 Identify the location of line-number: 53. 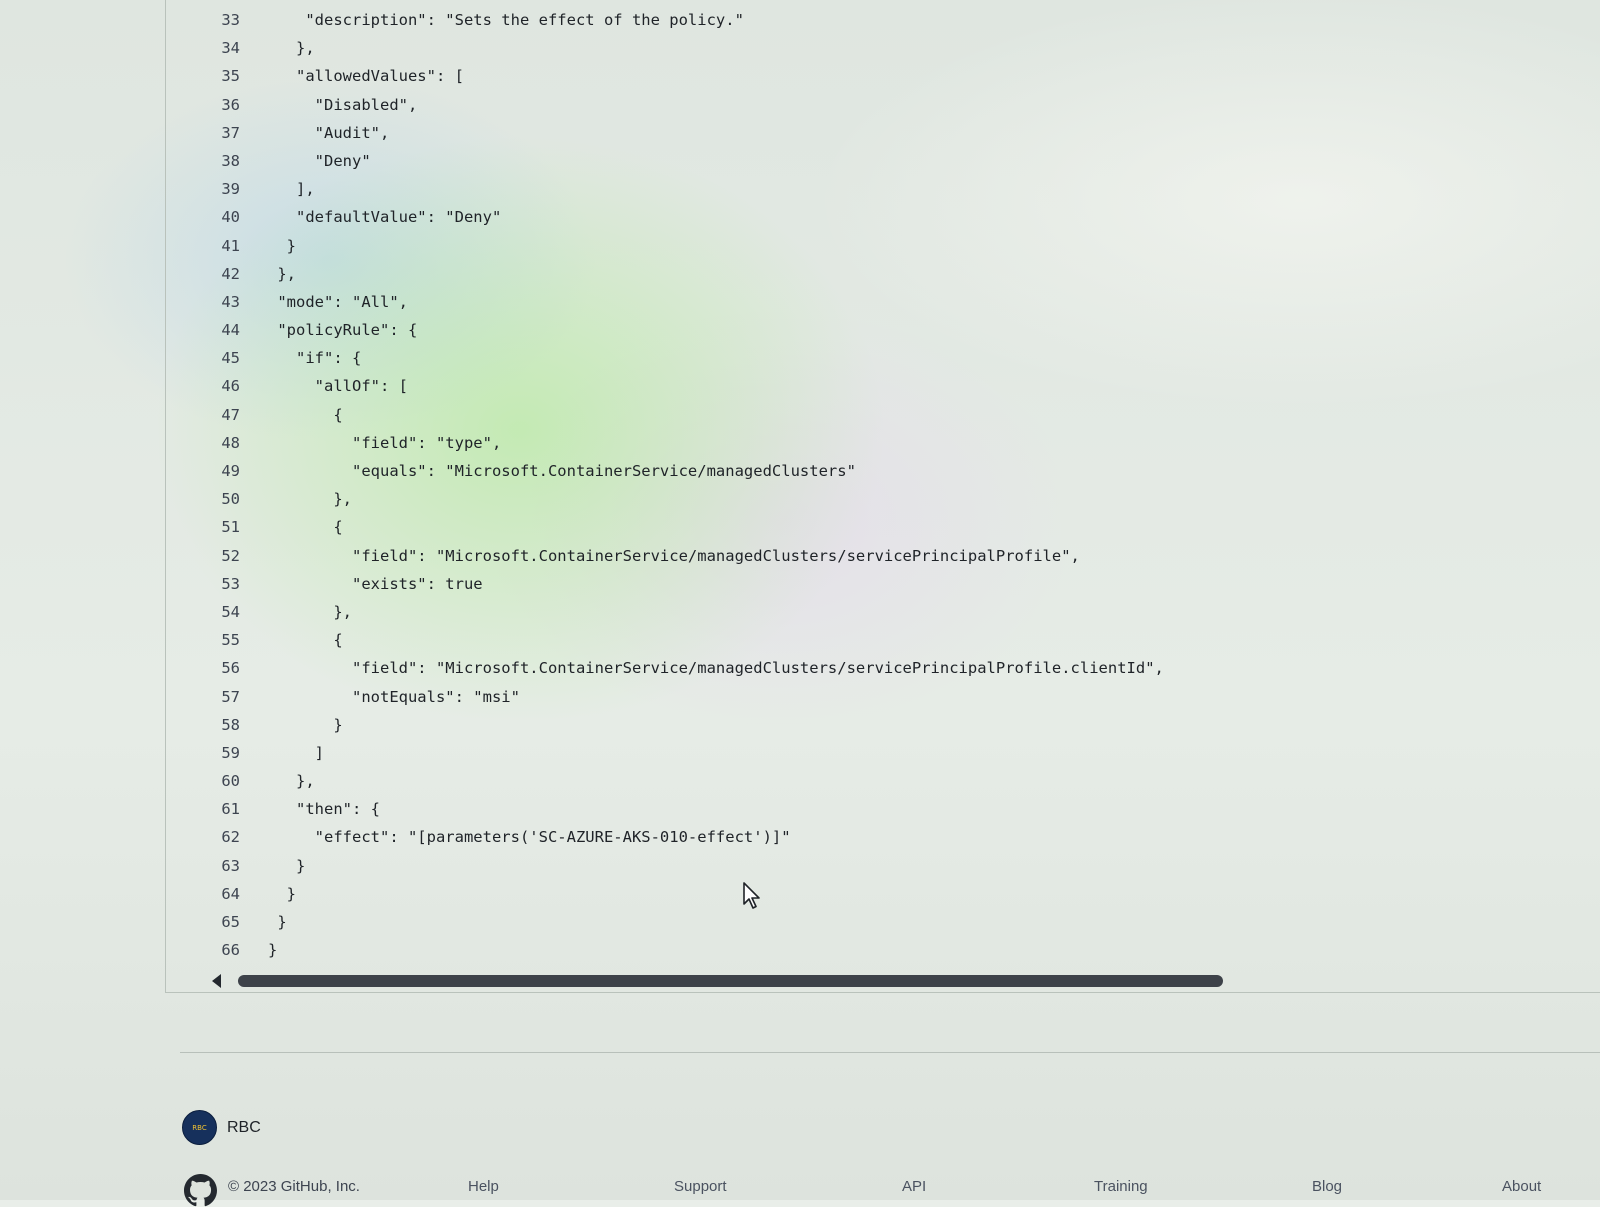
(217, 584).